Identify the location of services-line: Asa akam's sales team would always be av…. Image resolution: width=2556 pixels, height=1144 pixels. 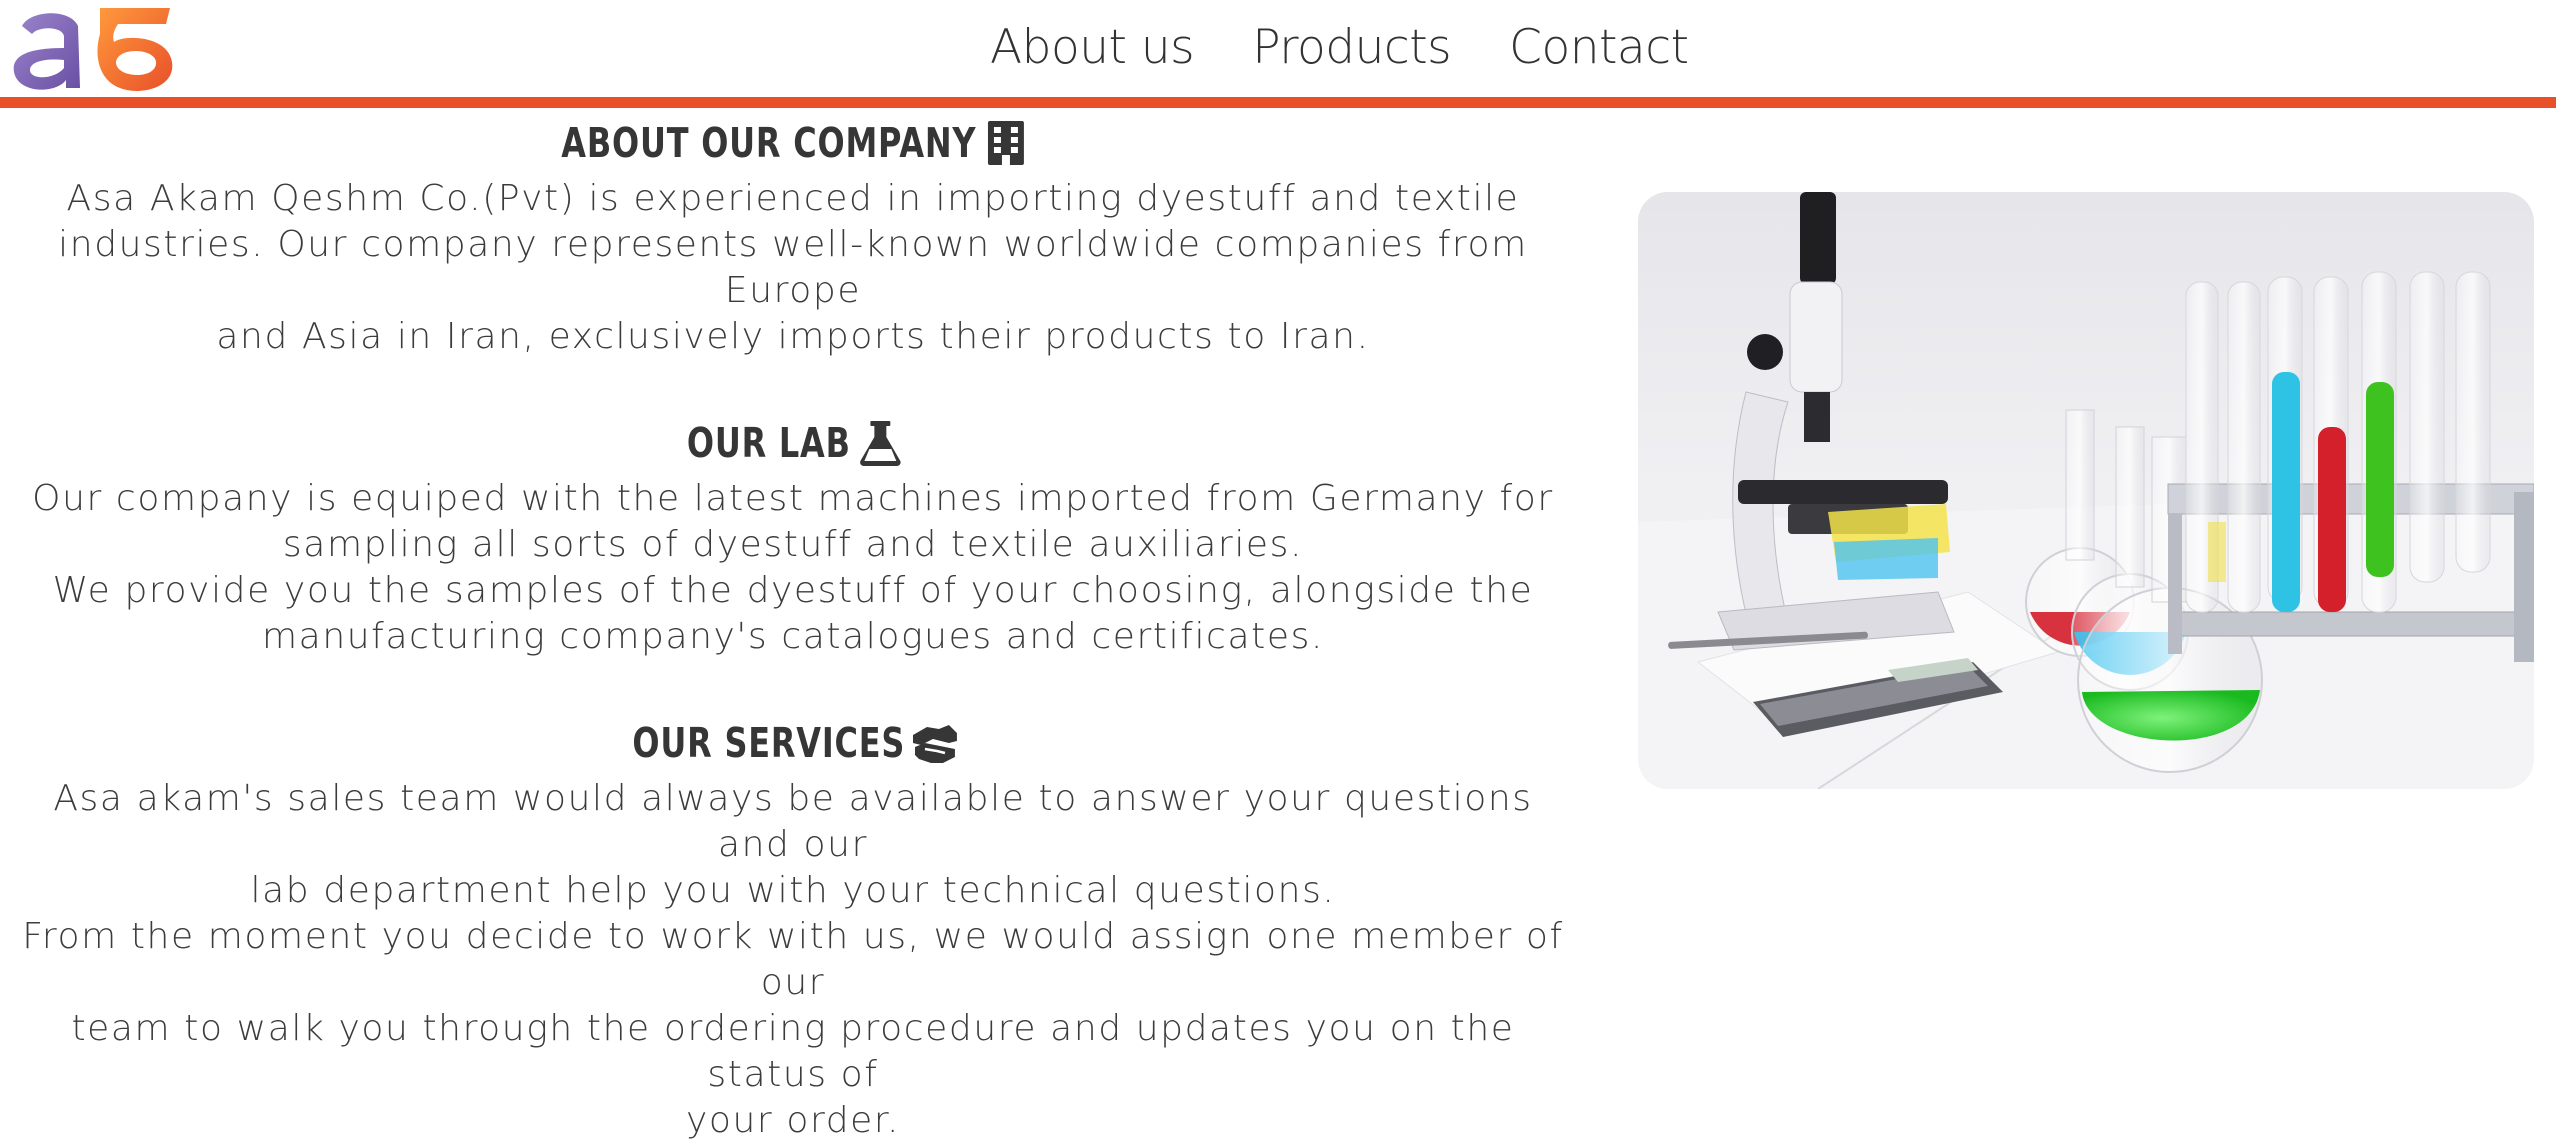
(793, 821).